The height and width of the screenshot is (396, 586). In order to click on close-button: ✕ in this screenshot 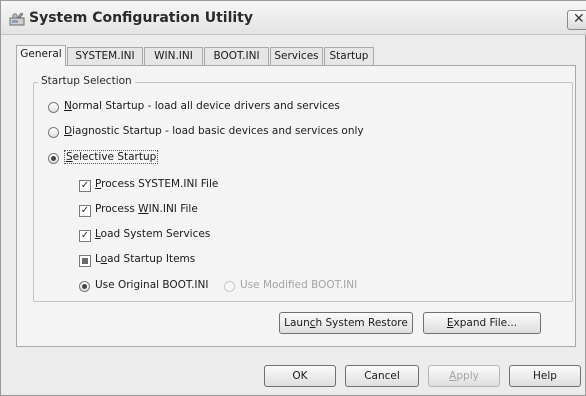, I will do `click(576, 20)`.